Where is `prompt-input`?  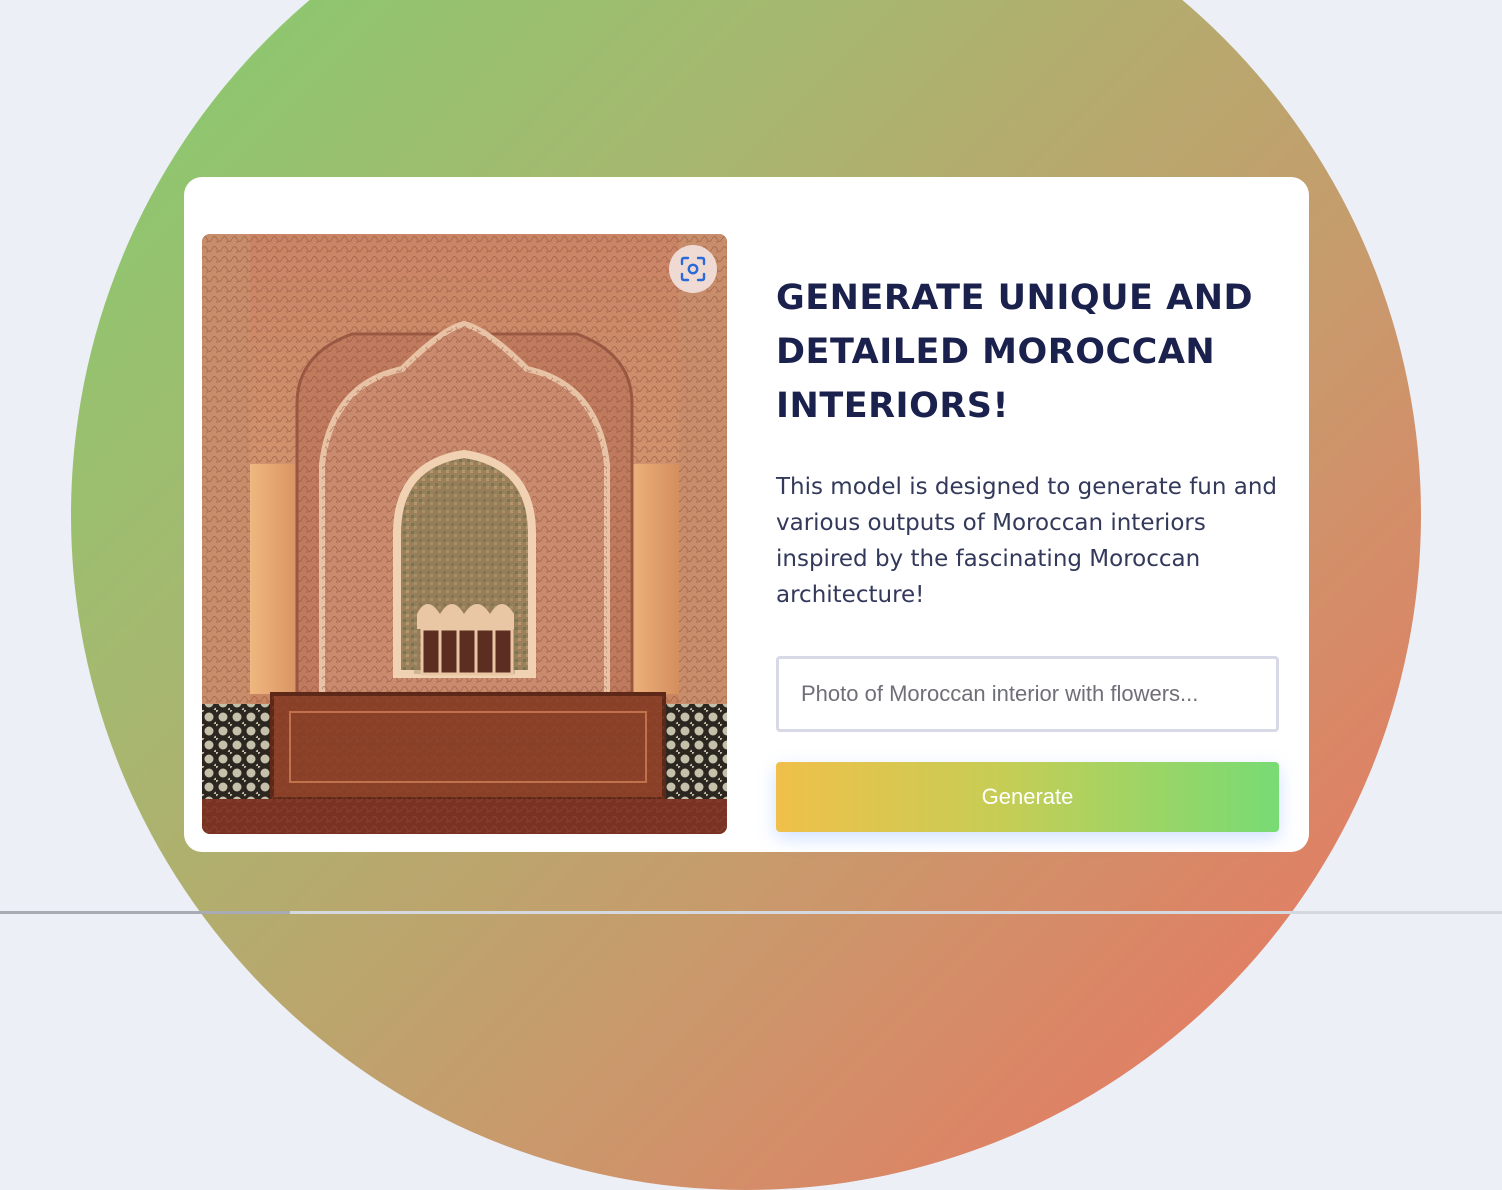
prompt-input is located at coordinates (1027, 694).